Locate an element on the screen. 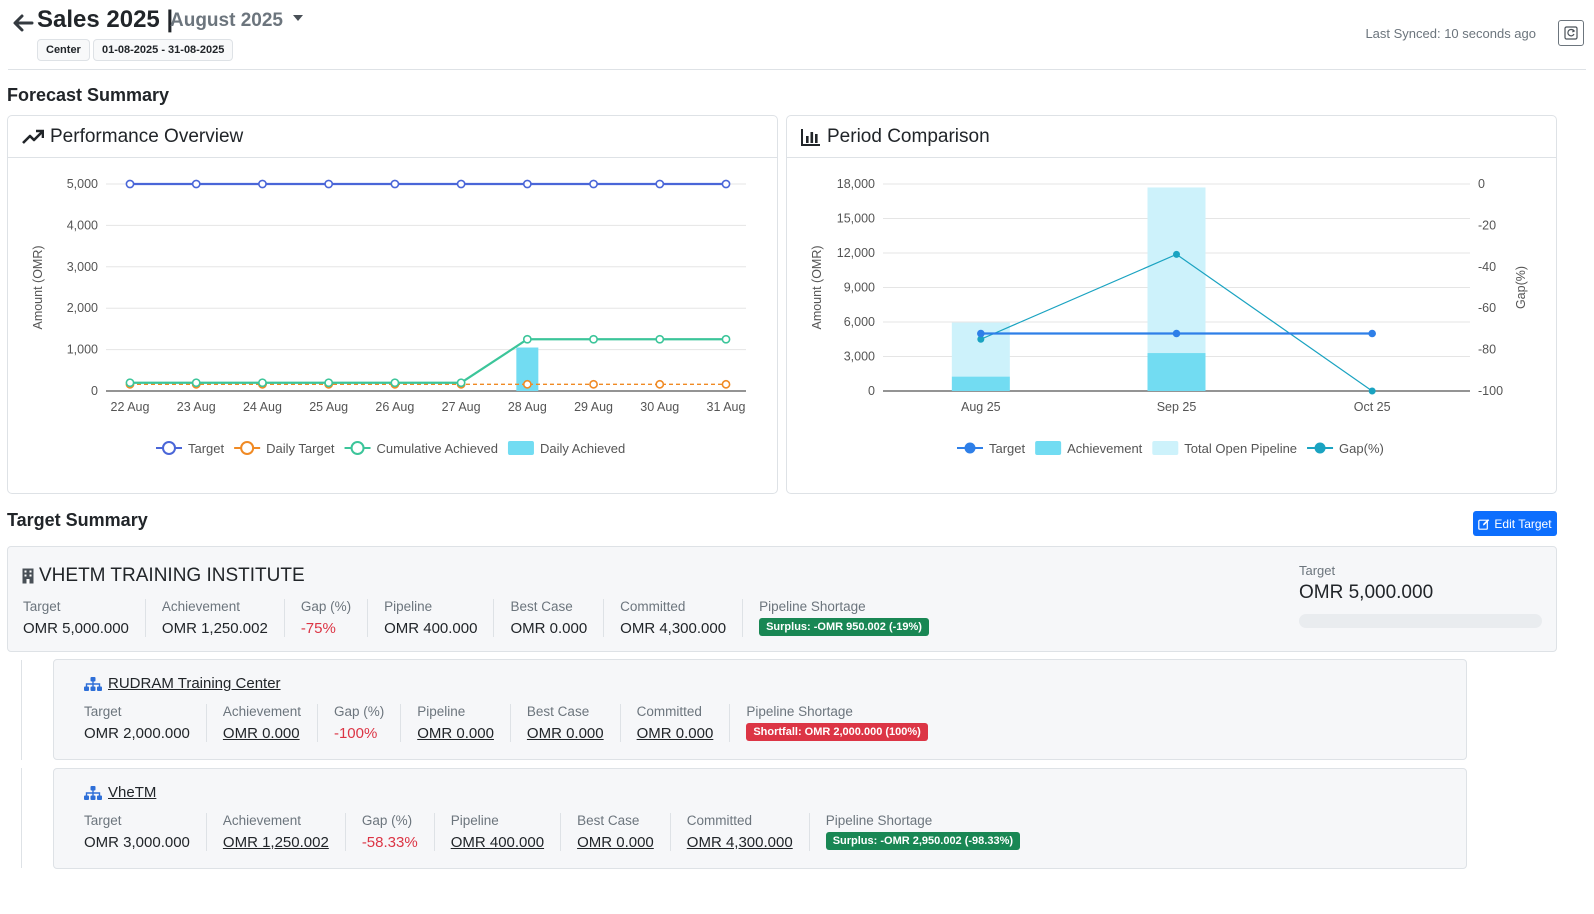 Image resolution: width=1594 pixels, height=914 pixels. metric-target: Target OMR 2,000.000 is located at coordinates (145, 723).